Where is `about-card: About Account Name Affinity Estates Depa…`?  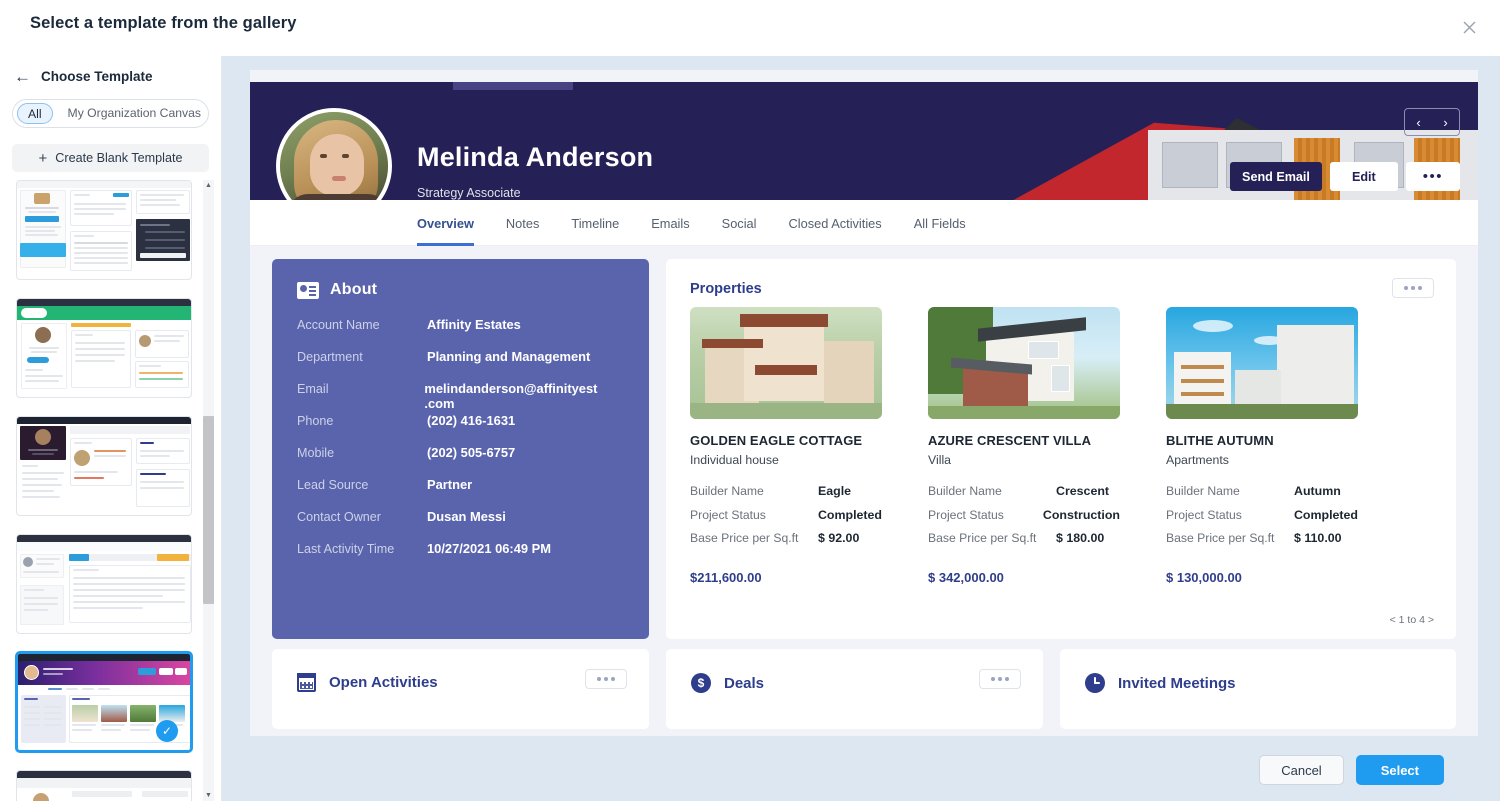
about-card: About Account Name Affinity Estates Depa… is located at coordinates (460, 449).